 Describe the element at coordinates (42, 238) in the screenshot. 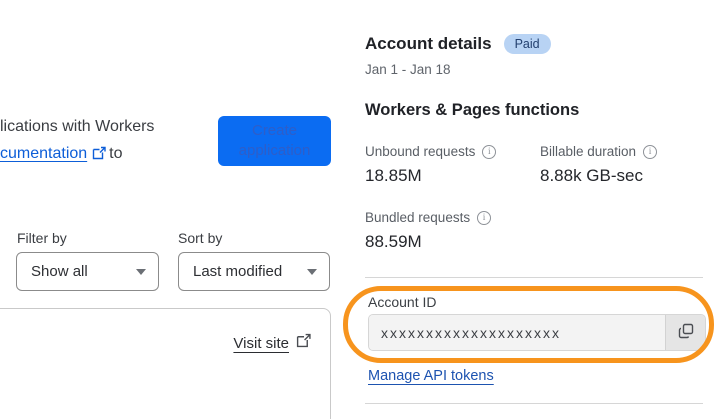

I see `filter-by-label: Filter by` at that location.